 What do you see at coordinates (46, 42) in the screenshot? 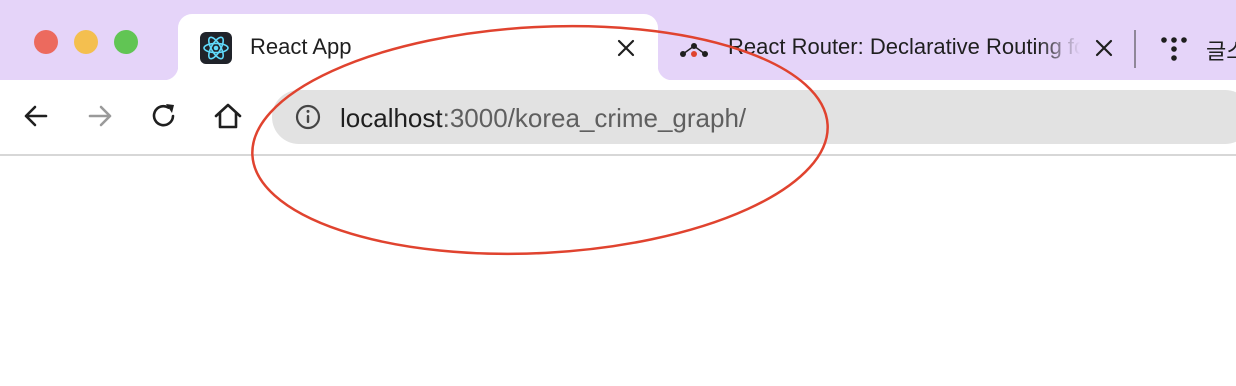
I see `window-close-button` at bounding box center [46, 42].